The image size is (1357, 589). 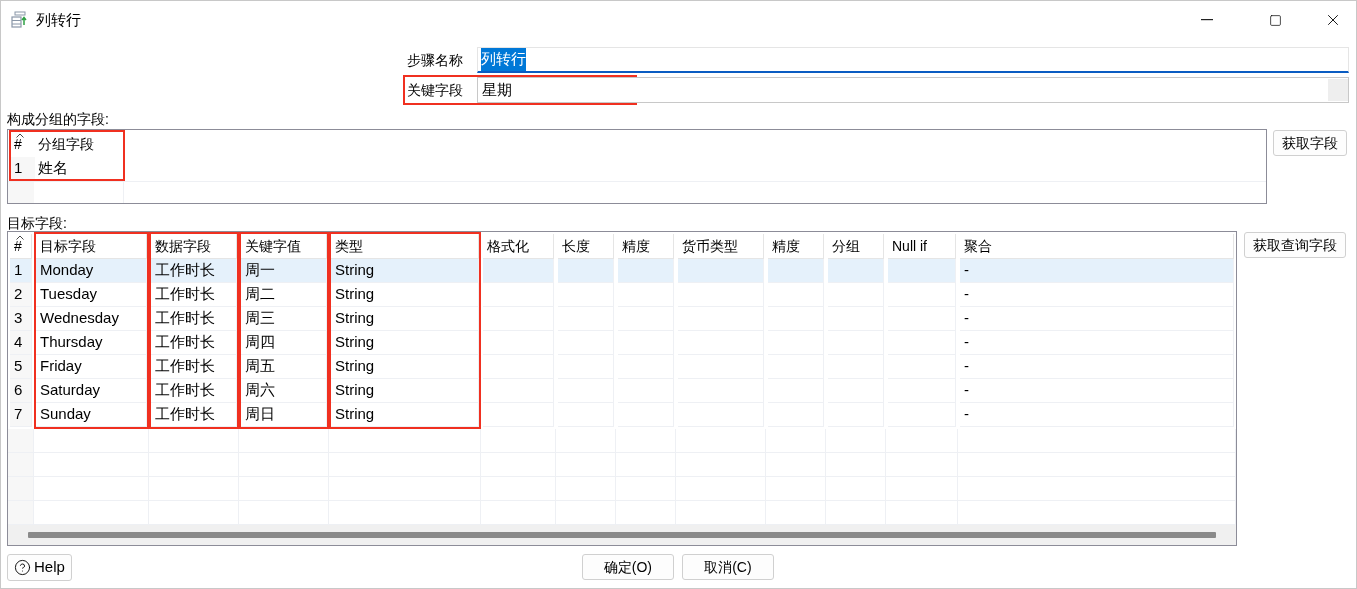 What do you see at coordinates (21, 391) in the screenshot?
I see `row-number: 6` at bounding box center [21, 391].